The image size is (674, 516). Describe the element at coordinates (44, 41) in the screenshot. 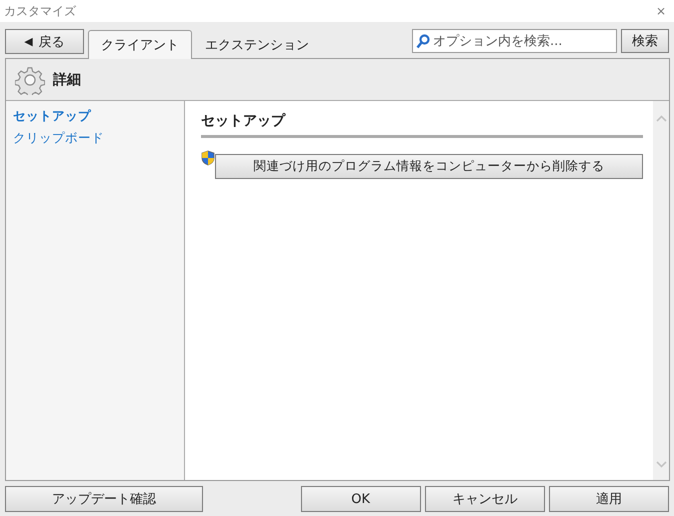

I see `back-button: ◀ 戻る` at that location.